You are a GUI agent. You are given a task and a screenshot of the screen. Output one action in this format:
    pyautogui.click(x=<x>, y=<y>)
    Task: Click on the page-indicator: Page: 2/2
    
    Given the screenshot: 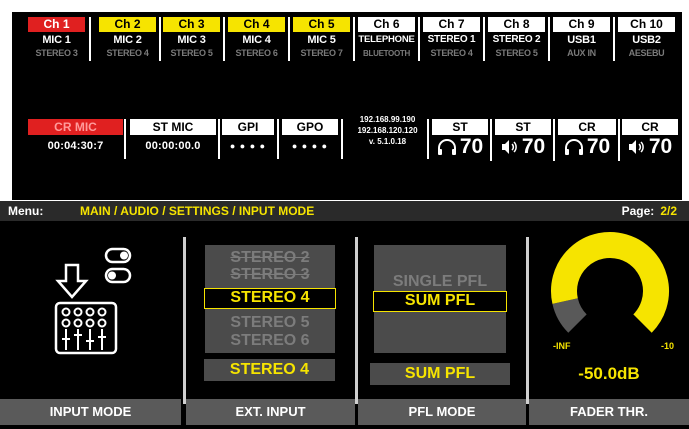 What is the action you would take?
    pyautogui.click(x=649, y=211)
    